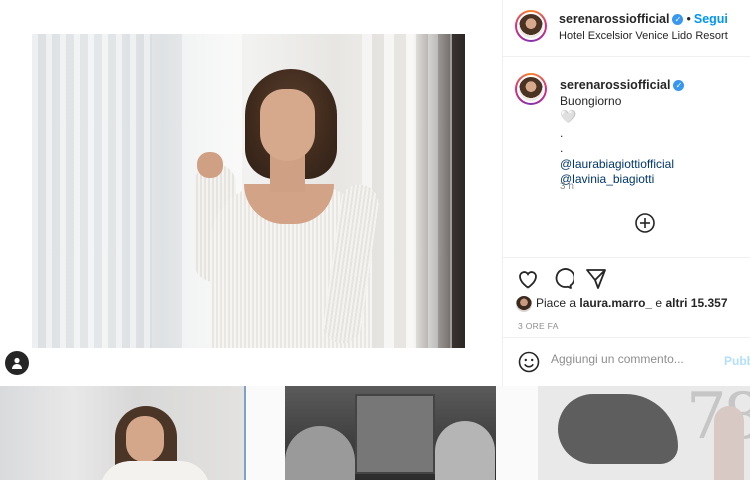  What do you see at coordinates (568, 116) in the screenshot?
I see `white-heart-emoji: 🤍` at bounding box center [568, 116].